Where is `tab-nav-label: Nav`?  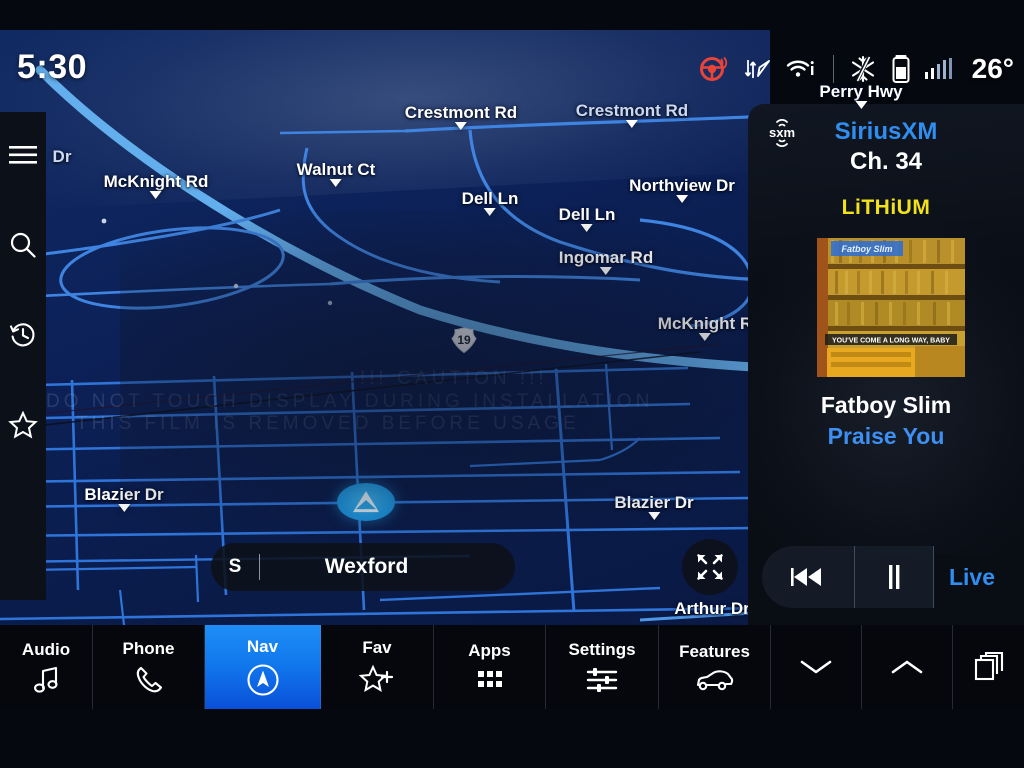
tab-nav-label: Nav is located at coordinates (262, 646).